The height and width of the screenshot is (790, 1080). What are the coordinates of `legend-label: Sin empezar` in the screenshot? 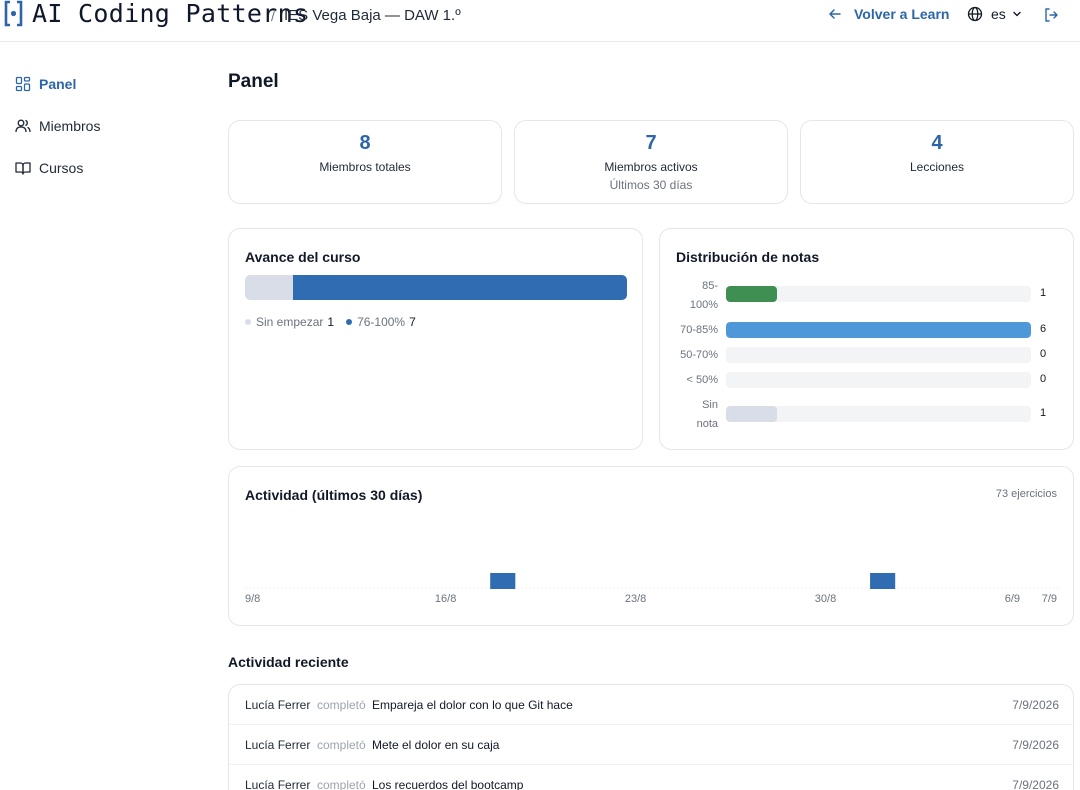 It's located at (290, 322).